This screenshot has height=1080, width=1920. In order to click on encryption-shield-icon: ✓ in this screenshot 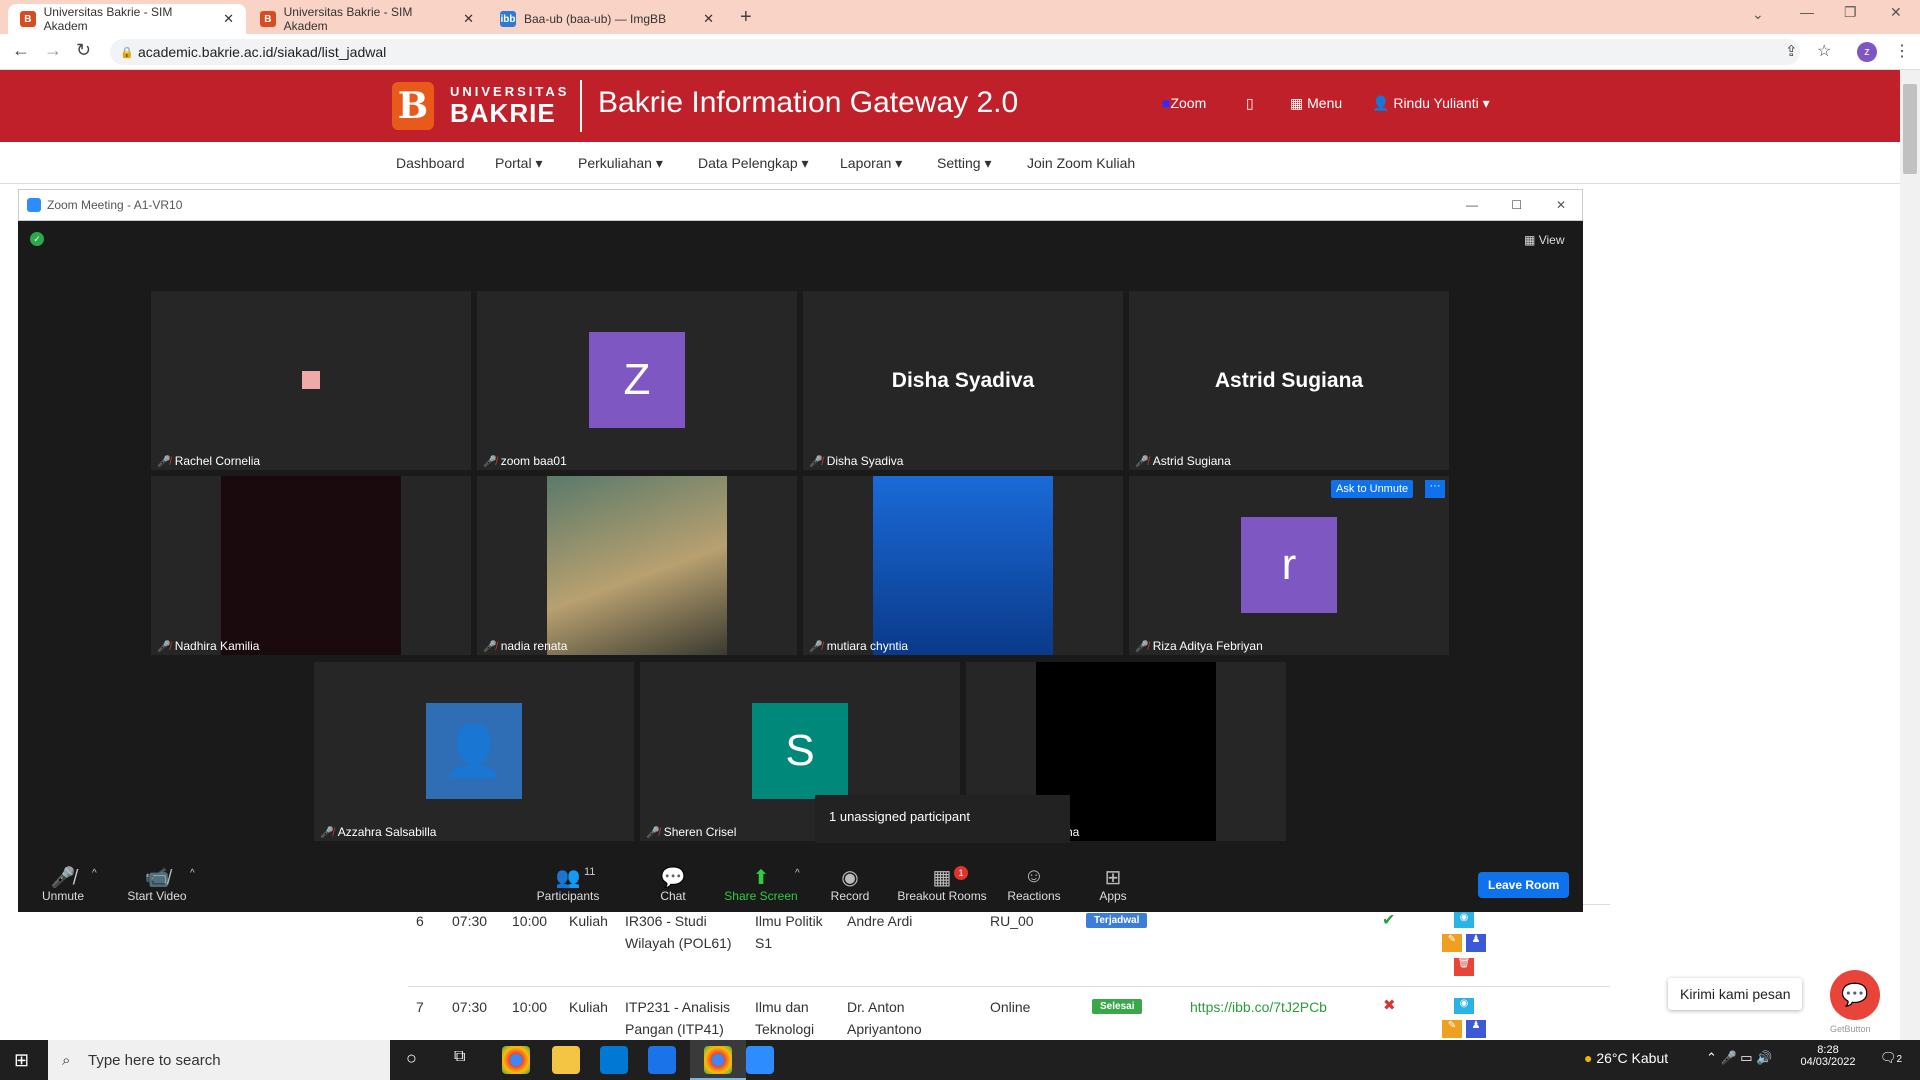, I will do `click(37, 239)`.